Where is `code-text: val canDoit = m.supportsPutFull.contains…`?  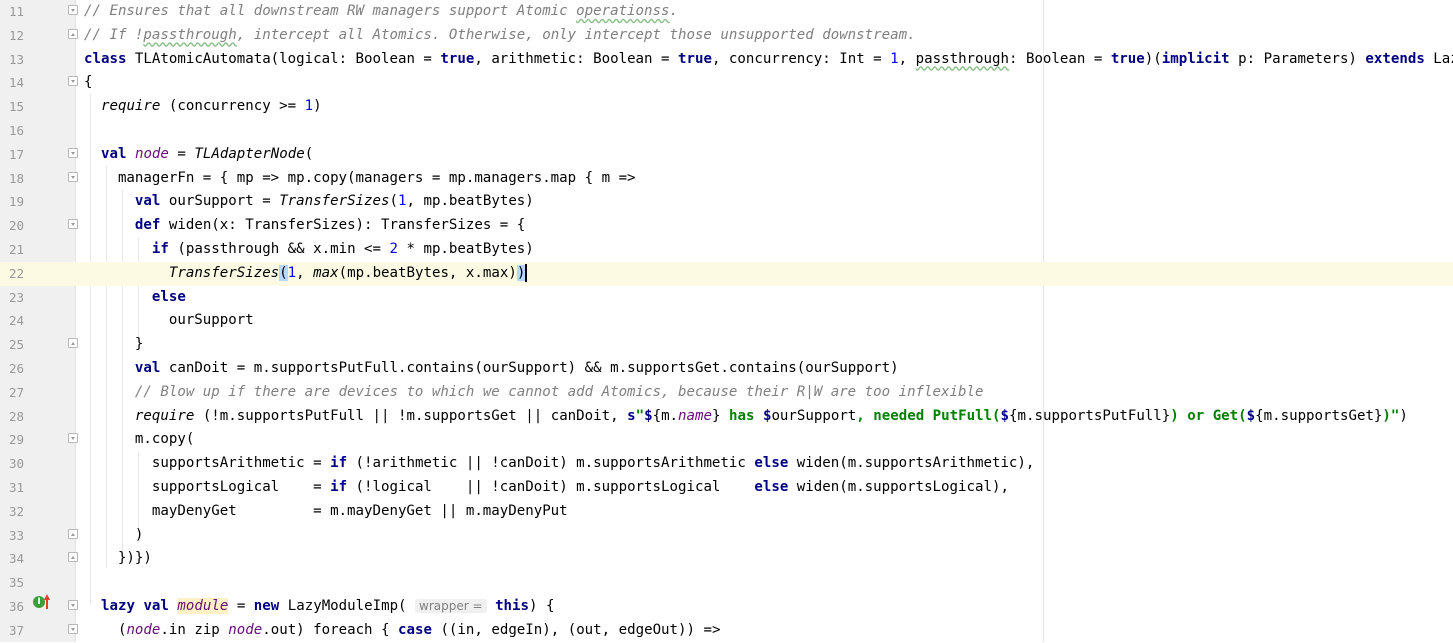 code-text: val canDoit = m.supportsPutFull.contains… is located at coordinates (491, 369).